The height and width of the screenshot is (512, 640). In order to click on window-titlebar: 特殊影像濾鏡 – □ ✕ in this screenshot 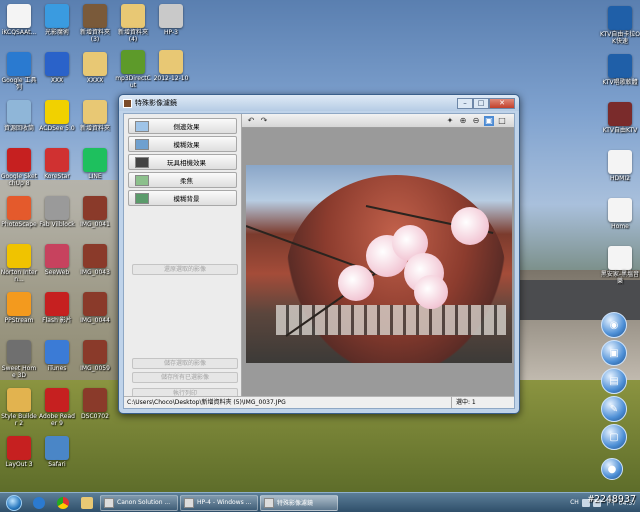, I will do `click(319, 103)`.